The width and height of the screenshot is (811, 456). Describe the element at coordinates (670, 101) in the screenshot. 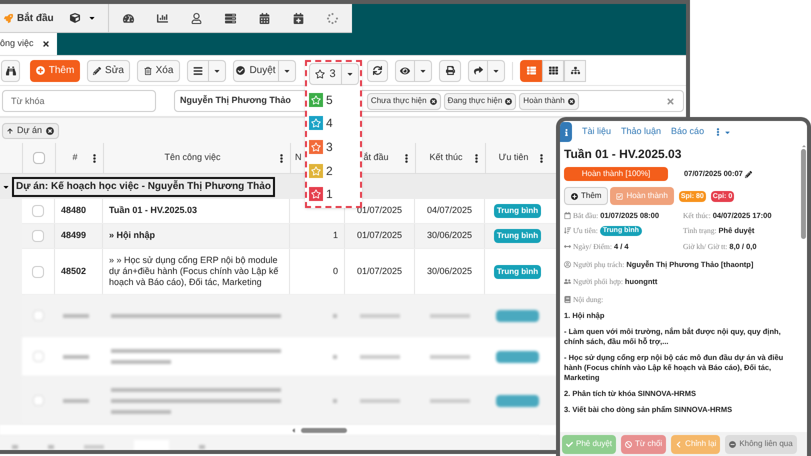

I see `clear-icon` at that location.